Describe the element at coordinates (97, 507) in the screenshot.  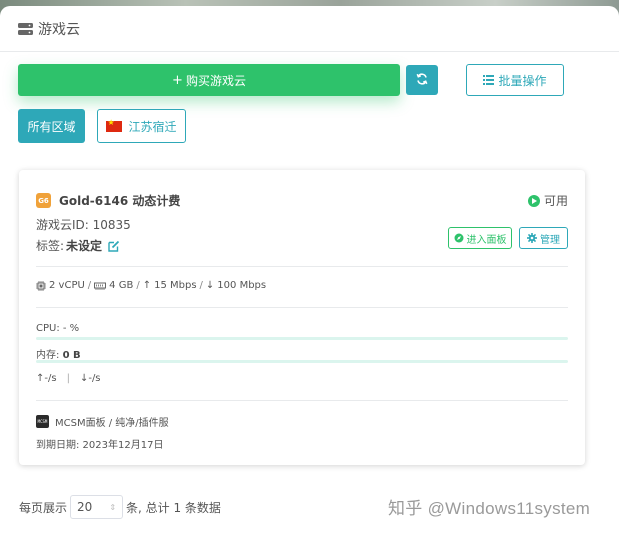
I see `page-size-select: 20 ⇕` at that location.